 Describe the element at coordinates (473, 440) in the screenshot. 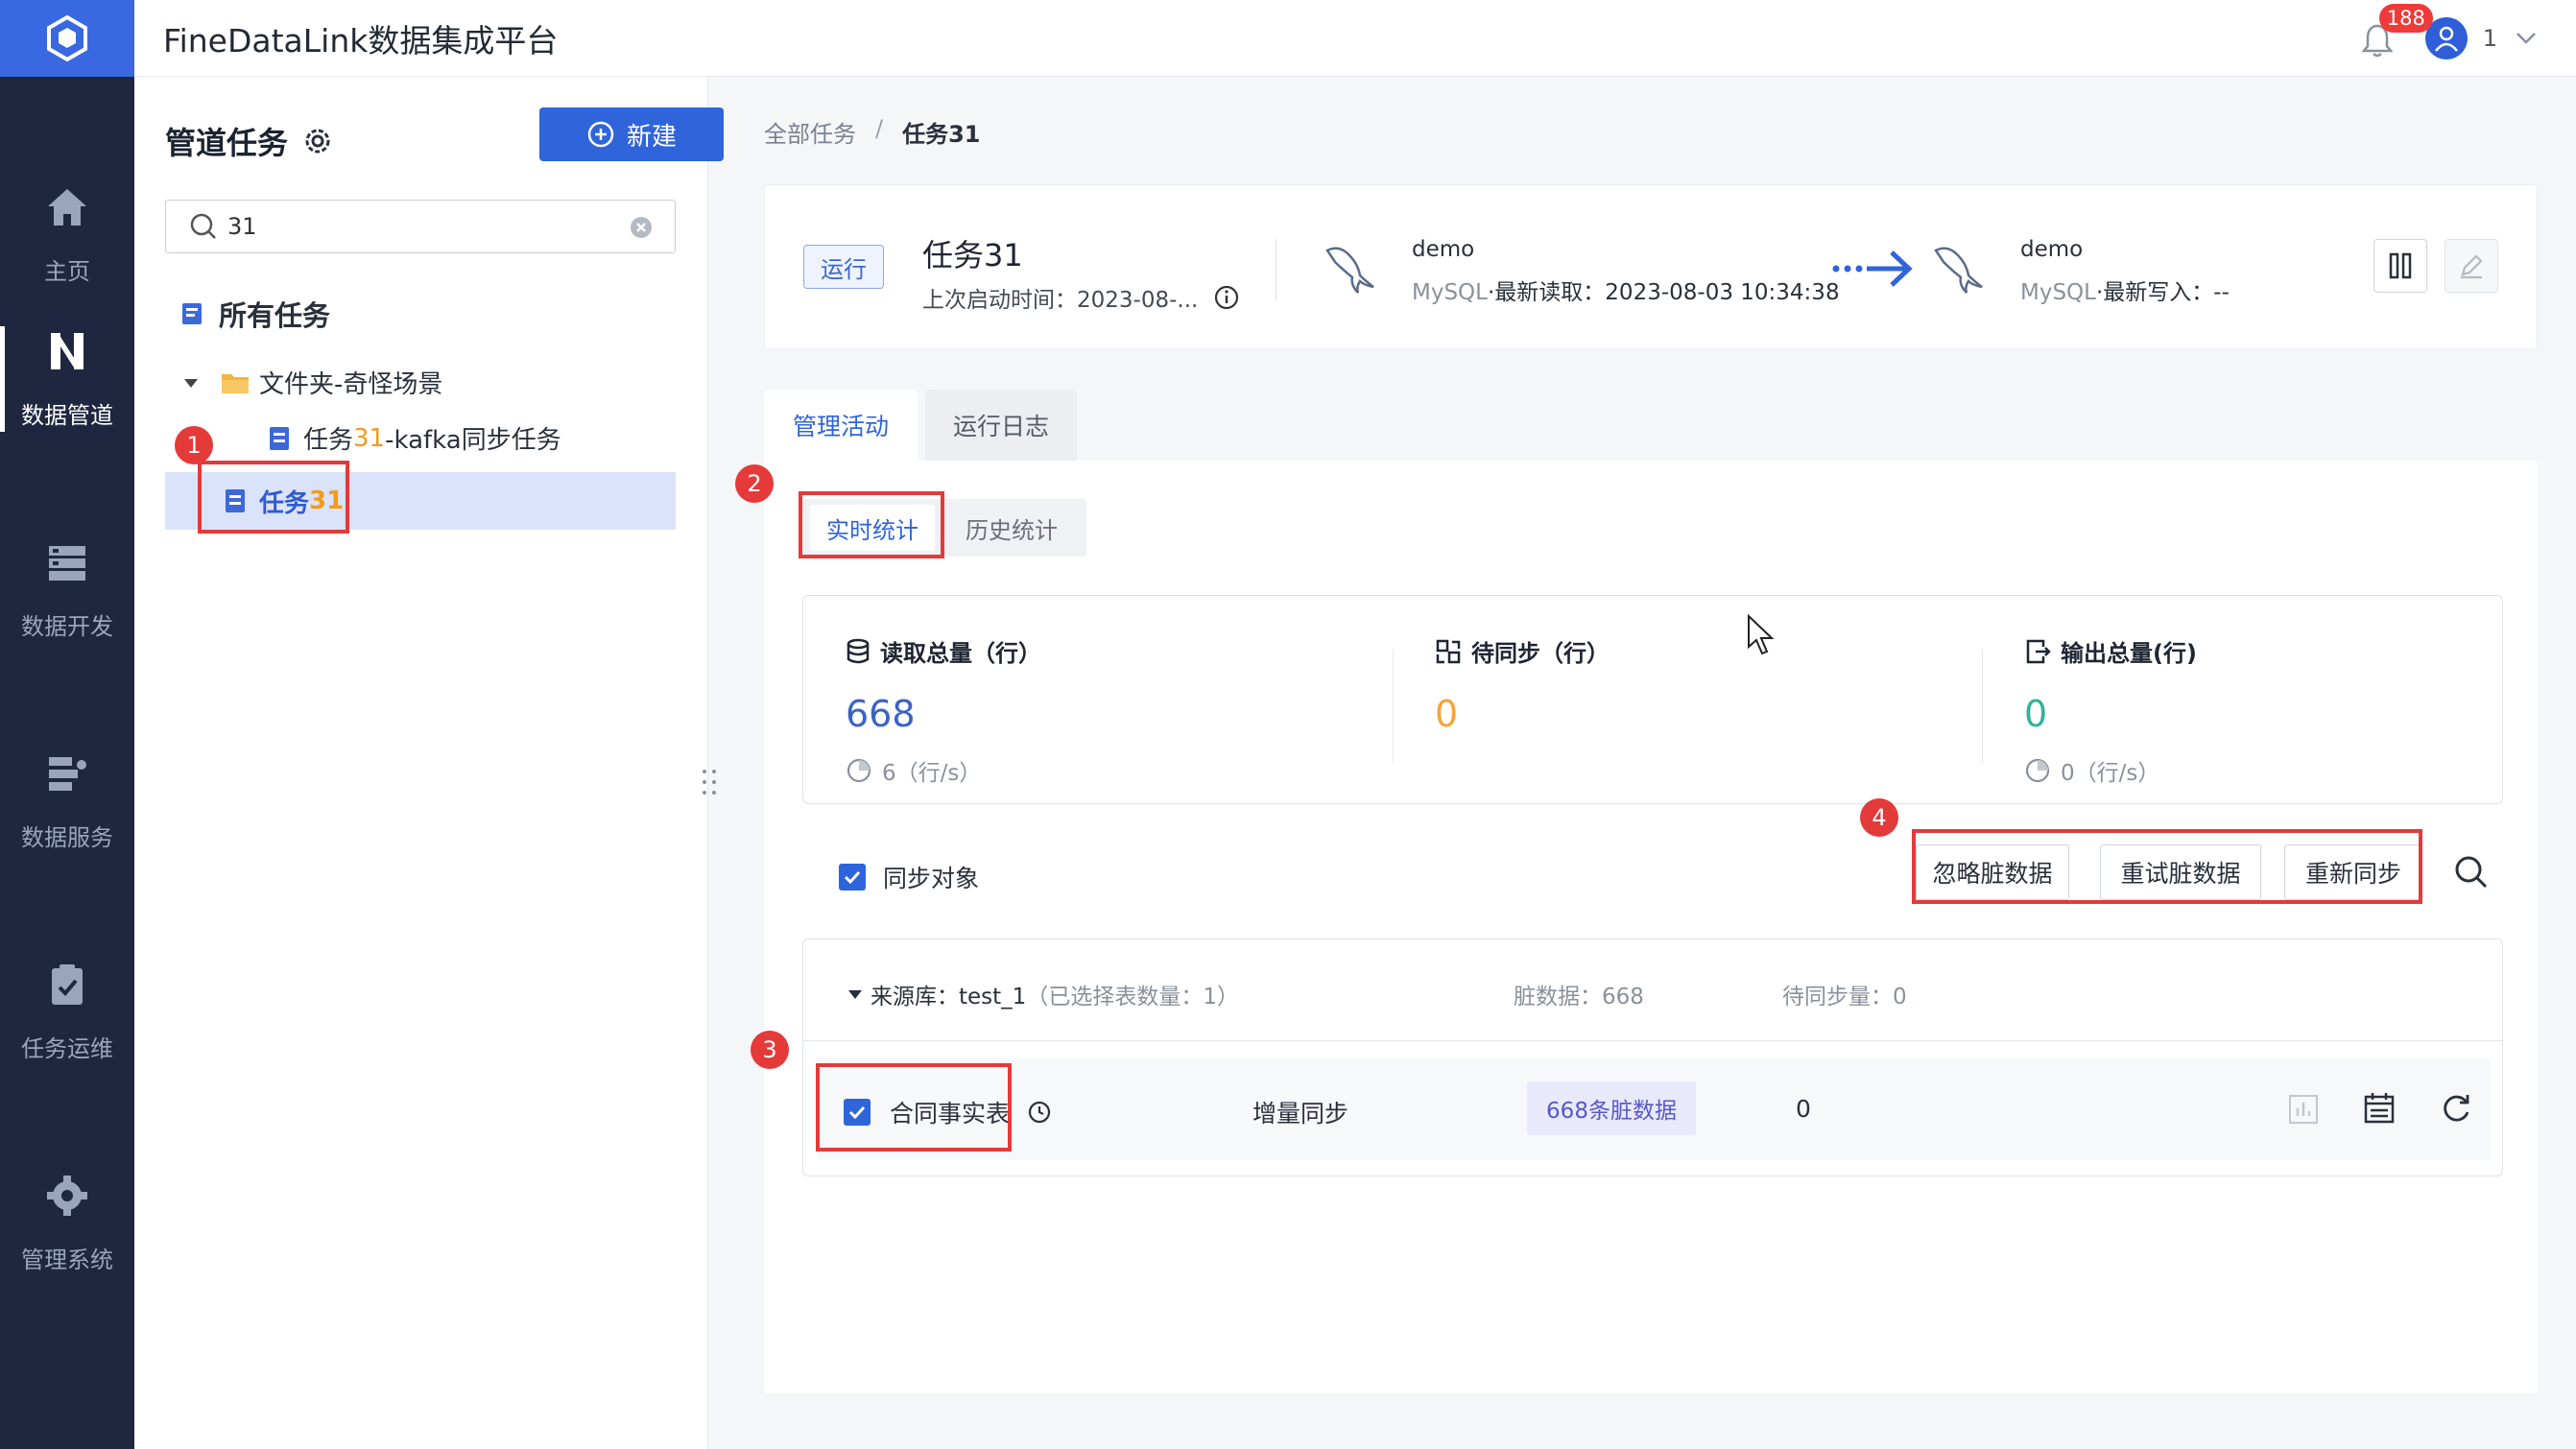

I see `task-kafka-suffix: -kafka同步任务` at that location.